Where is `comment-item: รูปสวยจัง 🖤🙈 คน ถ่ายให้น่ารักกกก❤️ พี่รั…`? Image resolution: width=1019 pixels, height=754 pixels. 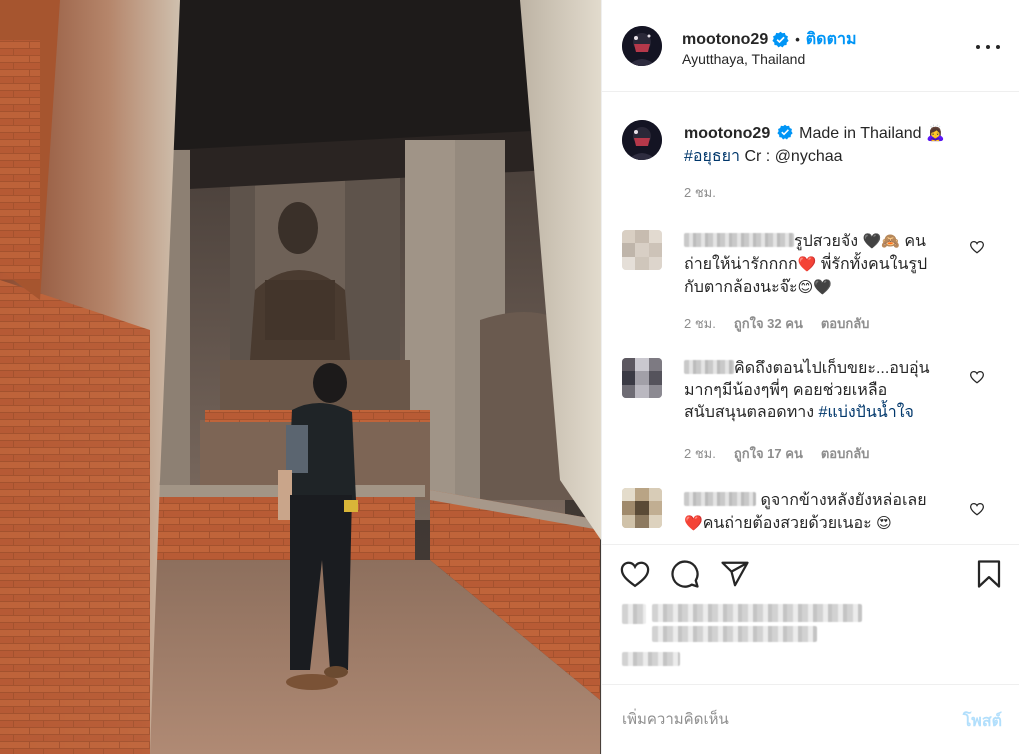
comment-item: รูปสวยจัง 🖤🙈 คน ถ่ายให้น่ารักกกก❤️ พี่รั… is located at coordinates (810, 281).